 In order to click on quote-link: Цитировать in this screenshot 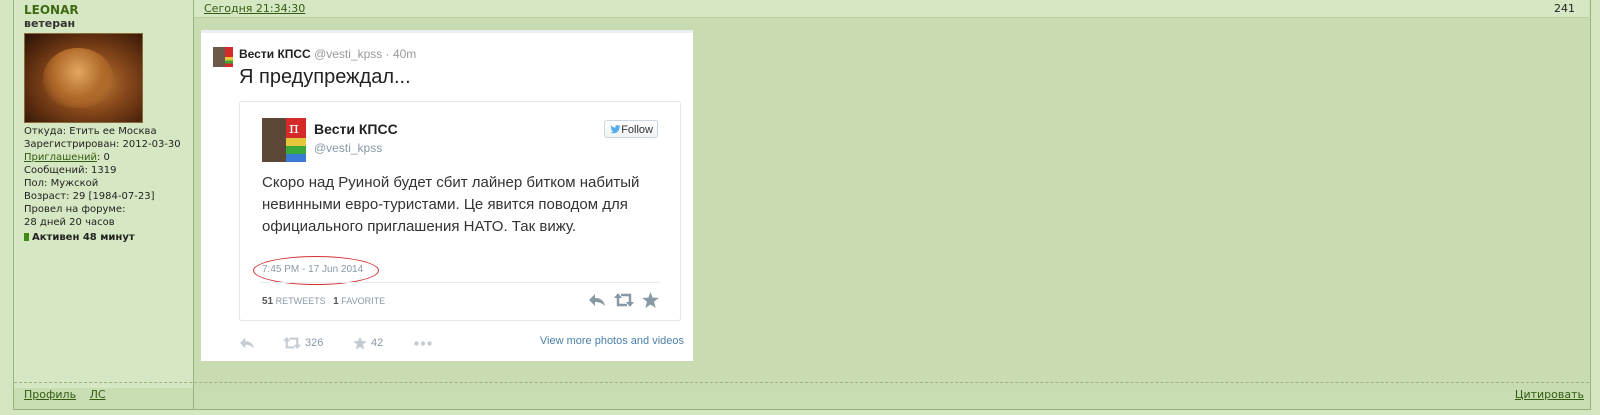, I will do `click(1549, 394)`.